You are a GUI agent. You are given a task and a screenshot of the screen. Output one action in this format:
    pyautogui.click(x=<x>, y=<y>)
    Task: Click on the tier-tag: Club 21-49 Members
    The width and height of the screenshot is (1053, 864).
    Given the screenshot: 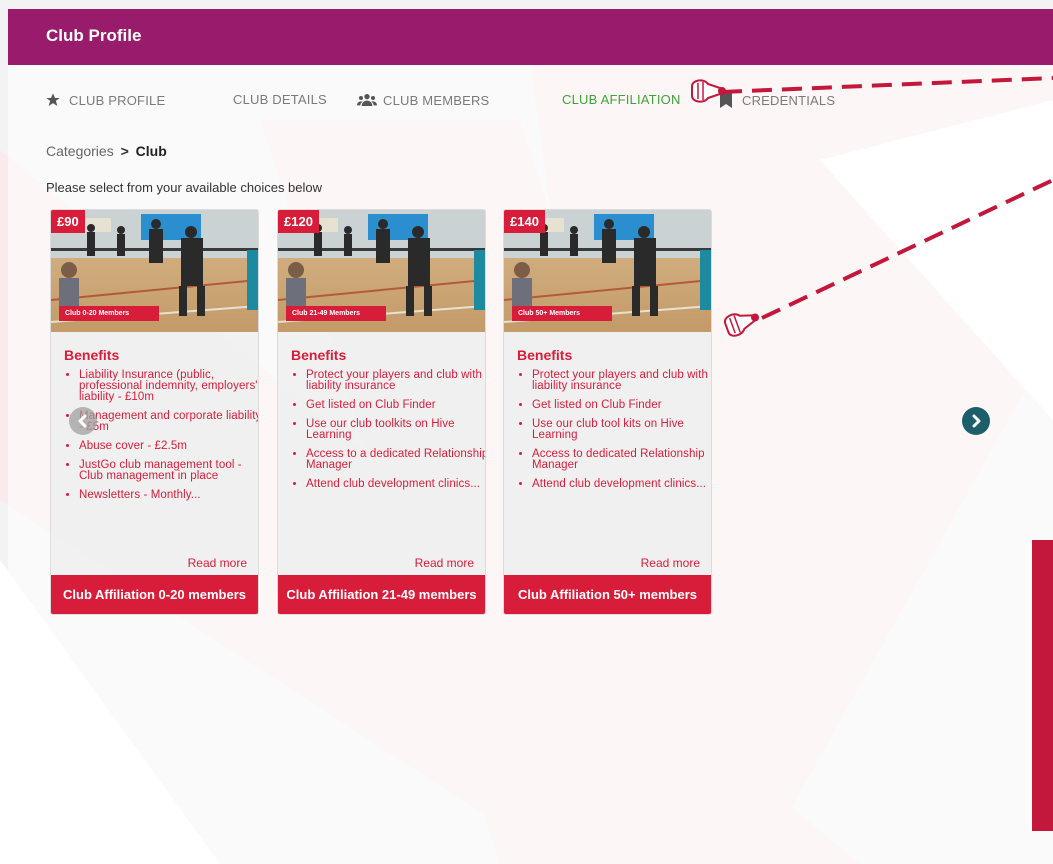 What is the action you would take?
    pyautogui.click(x=336, y=313)
    